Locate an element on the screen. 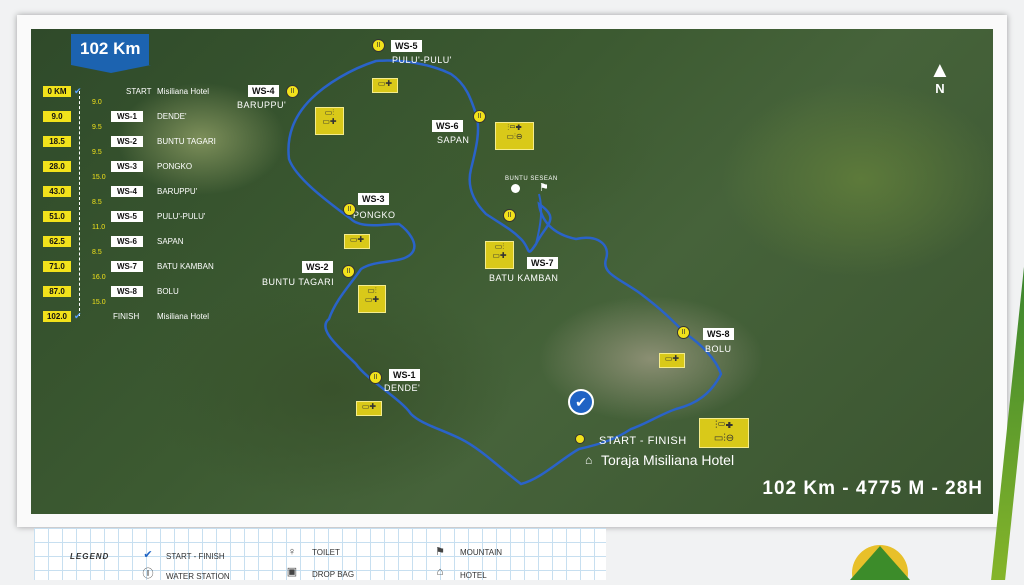 This screenshot has height=585, width=1024. ws2-marker-icon: II is located at coordinates (348, 271).